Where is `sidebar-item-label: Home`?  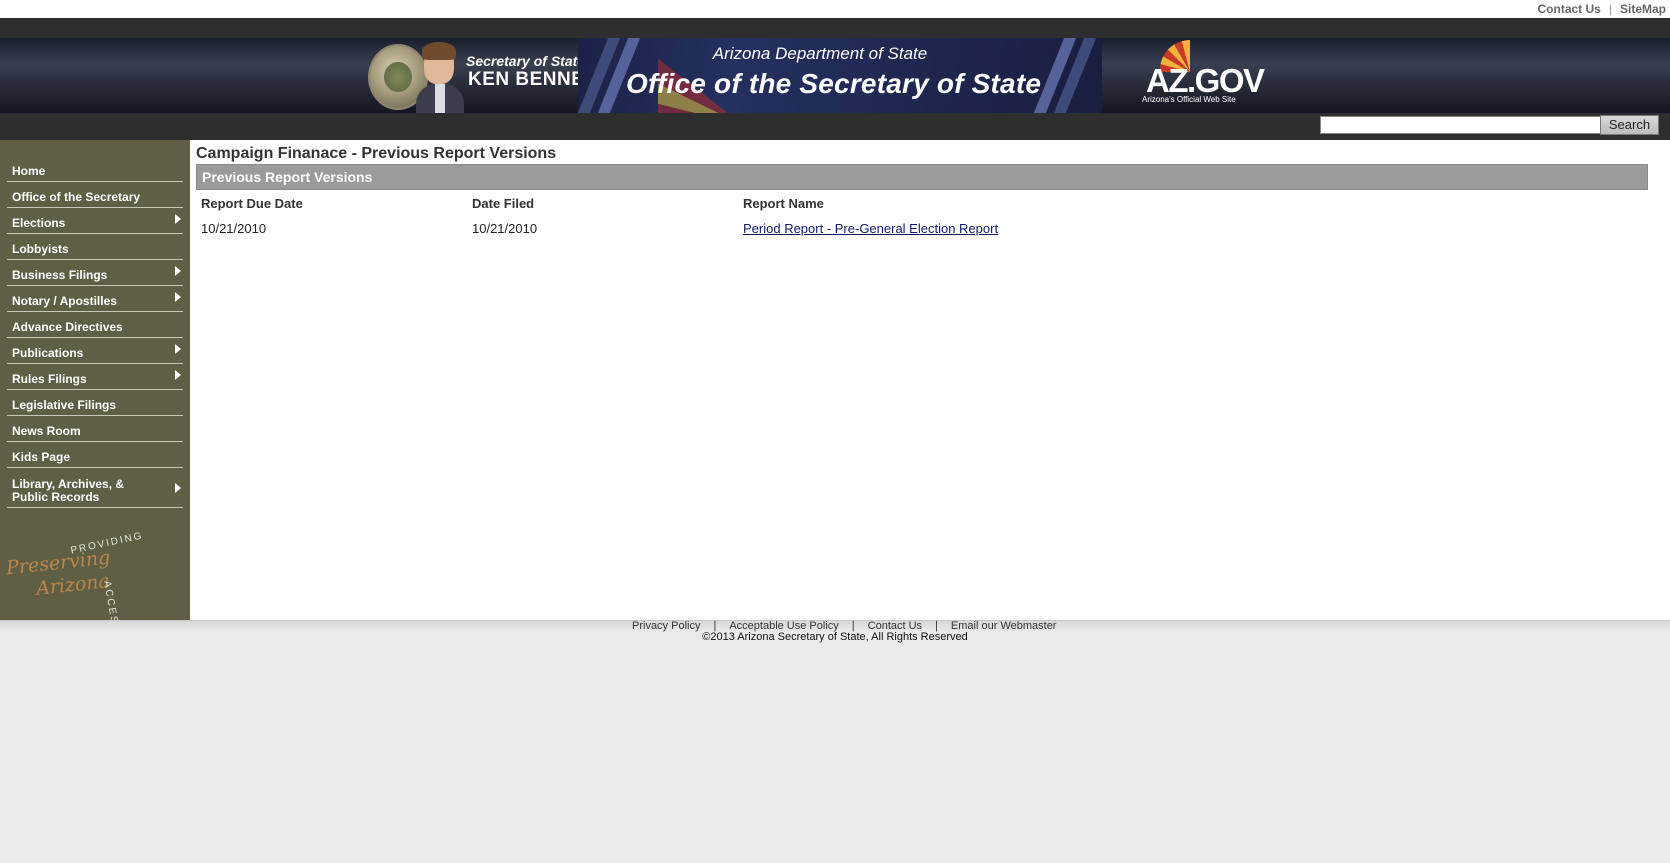 sidebar-item-label: Home is located at coordinates (29, 171).